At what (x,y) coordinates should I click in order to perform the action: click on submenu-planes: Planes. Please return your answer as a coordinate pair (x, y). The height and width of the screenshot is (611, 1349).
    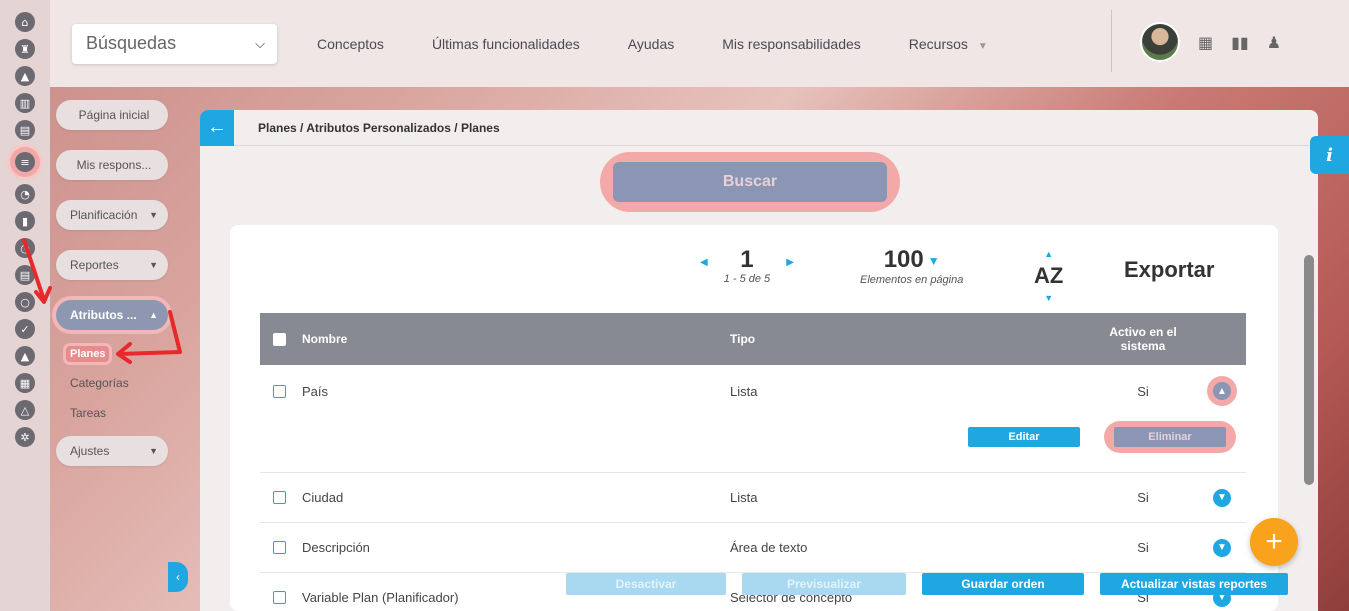
    Looking at the image, I should click on (88, 354).